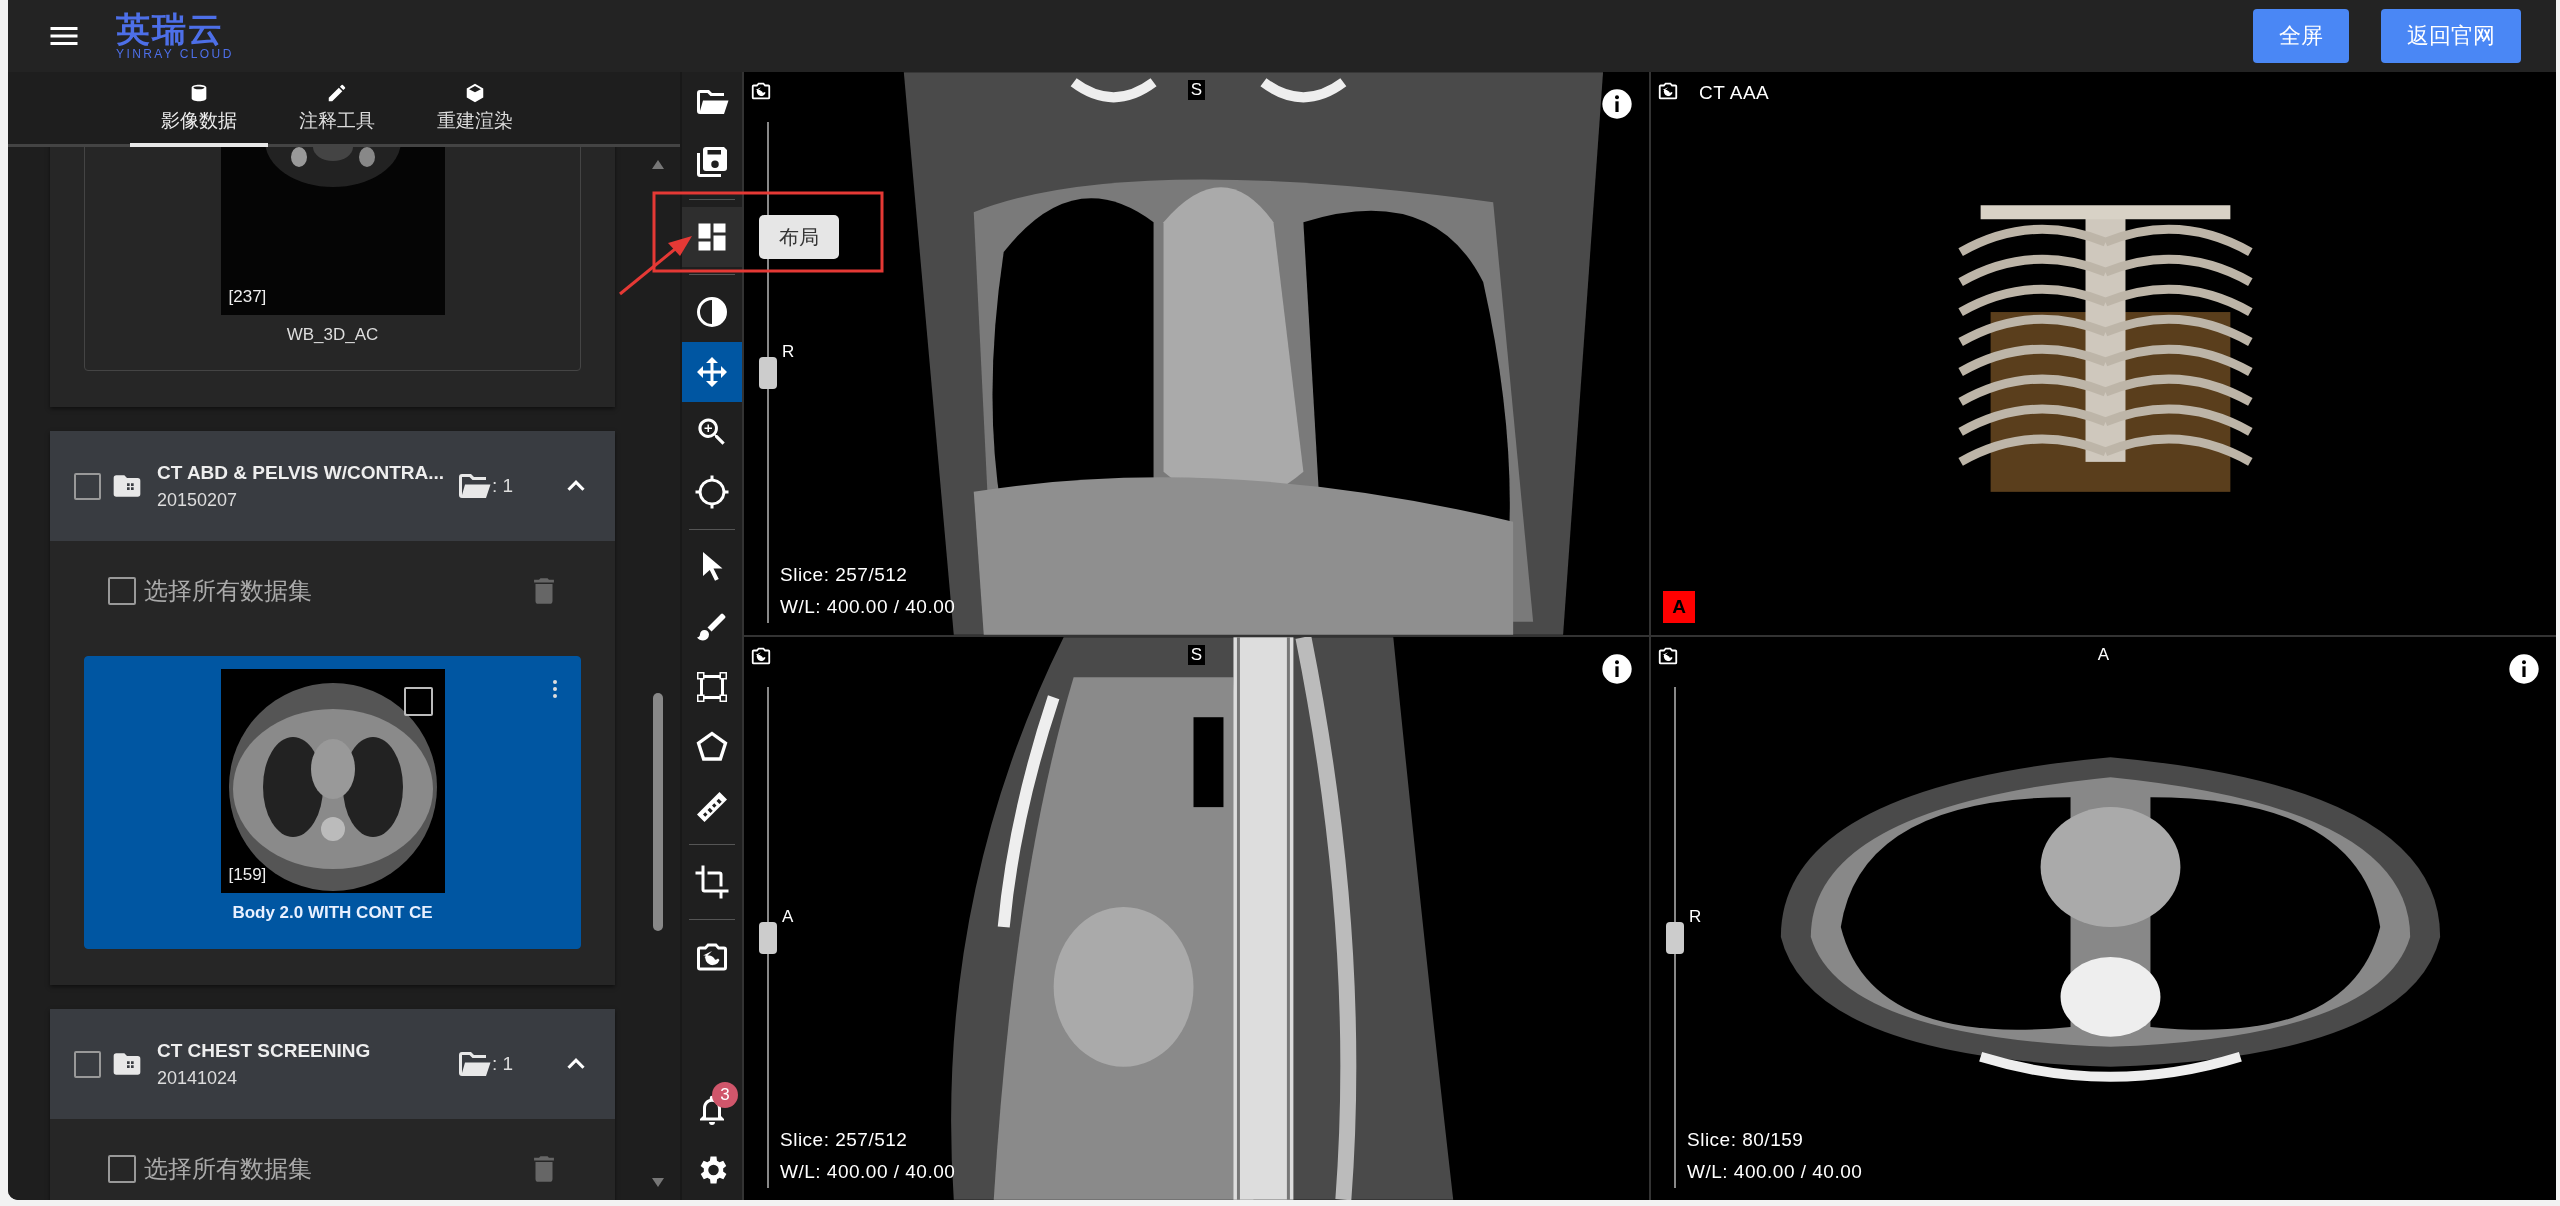 The width and height of the screenshot is (2560, 1206). What do you see at coordinates (332, 259) in the screenshot?
I see `series-card: [237] WB_3D_AC` at bounding box center [332, 259].